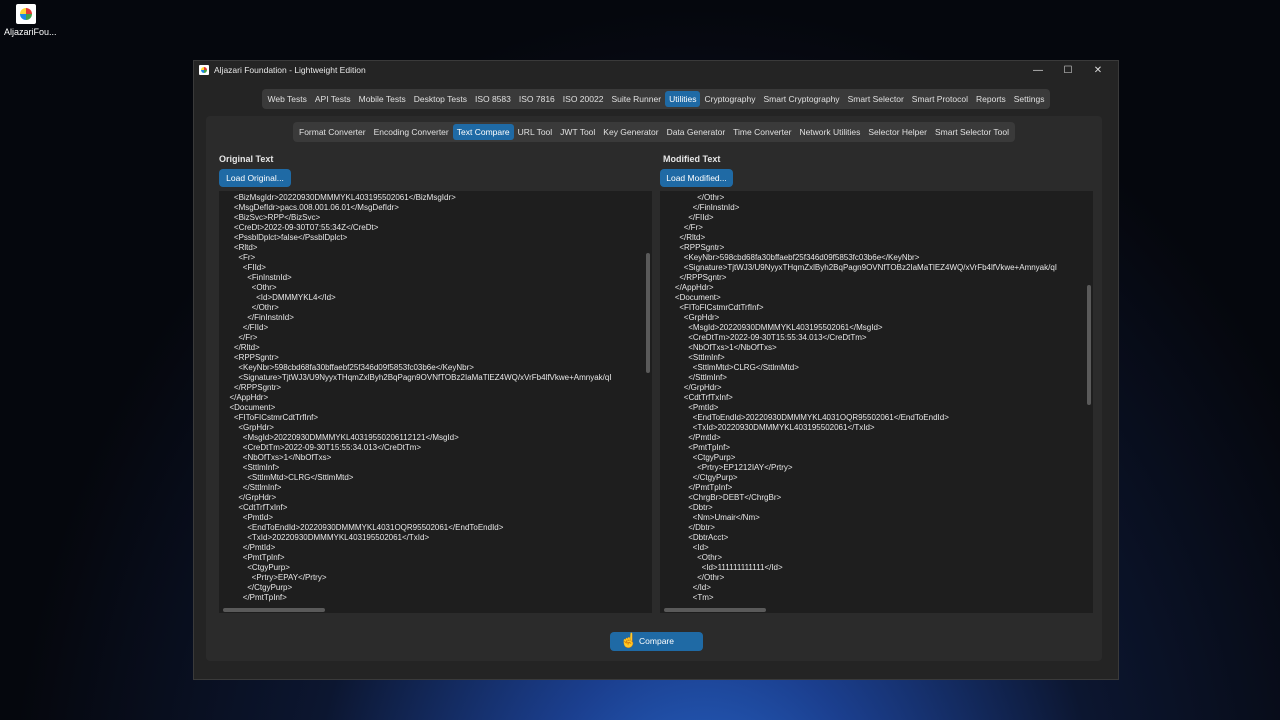 This screenshot has height=720, width=1280. Describe the element at coordinates (583, 99) in the screenshot. I see `tab-iso-20022: ISO 20022` at that location.